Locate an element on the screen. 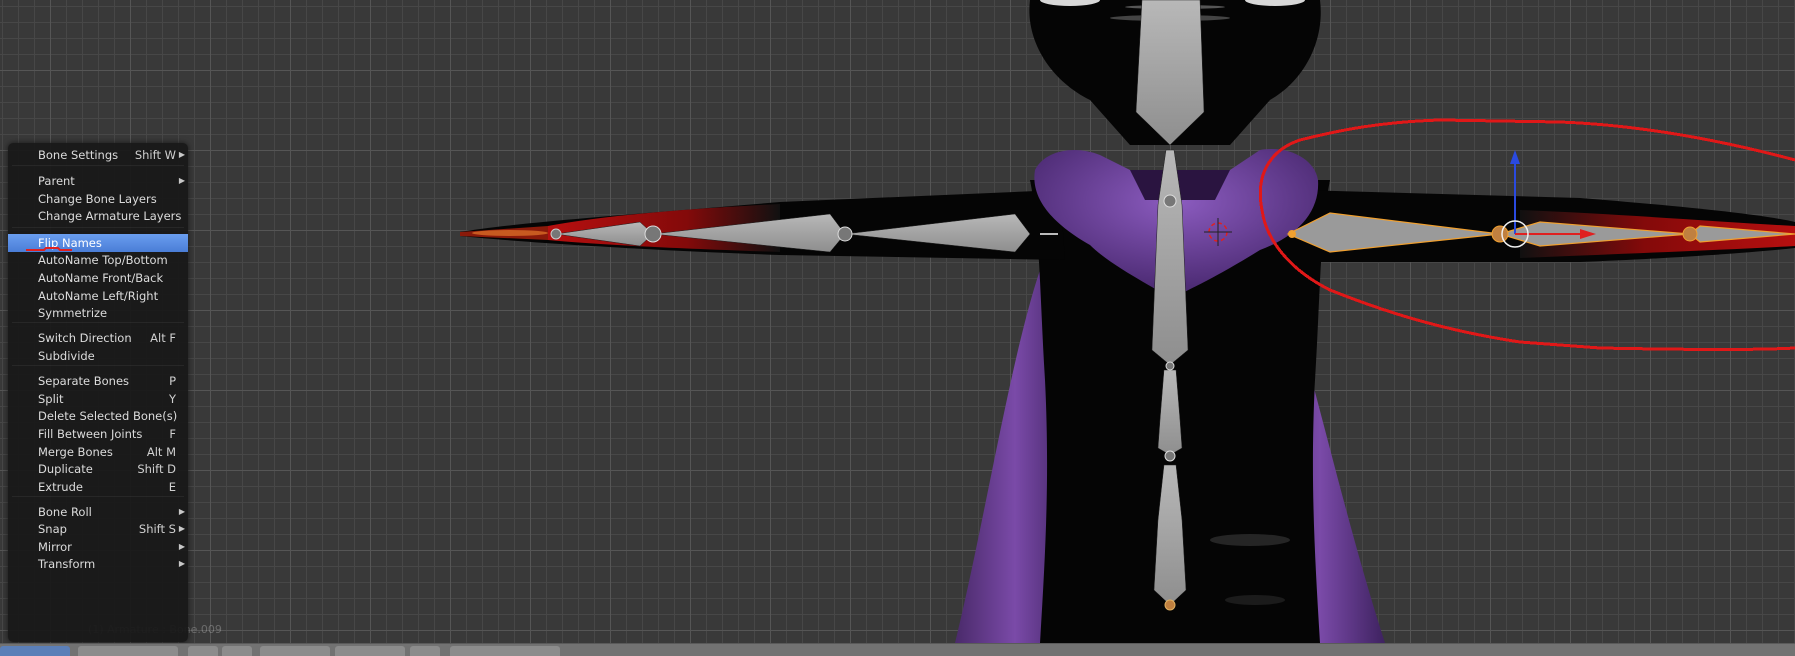 The width and height of the screenshot is (1795, 656). menu-item-fill-between-joints: Fill Between Joints F is located at coordinates (98, 434).